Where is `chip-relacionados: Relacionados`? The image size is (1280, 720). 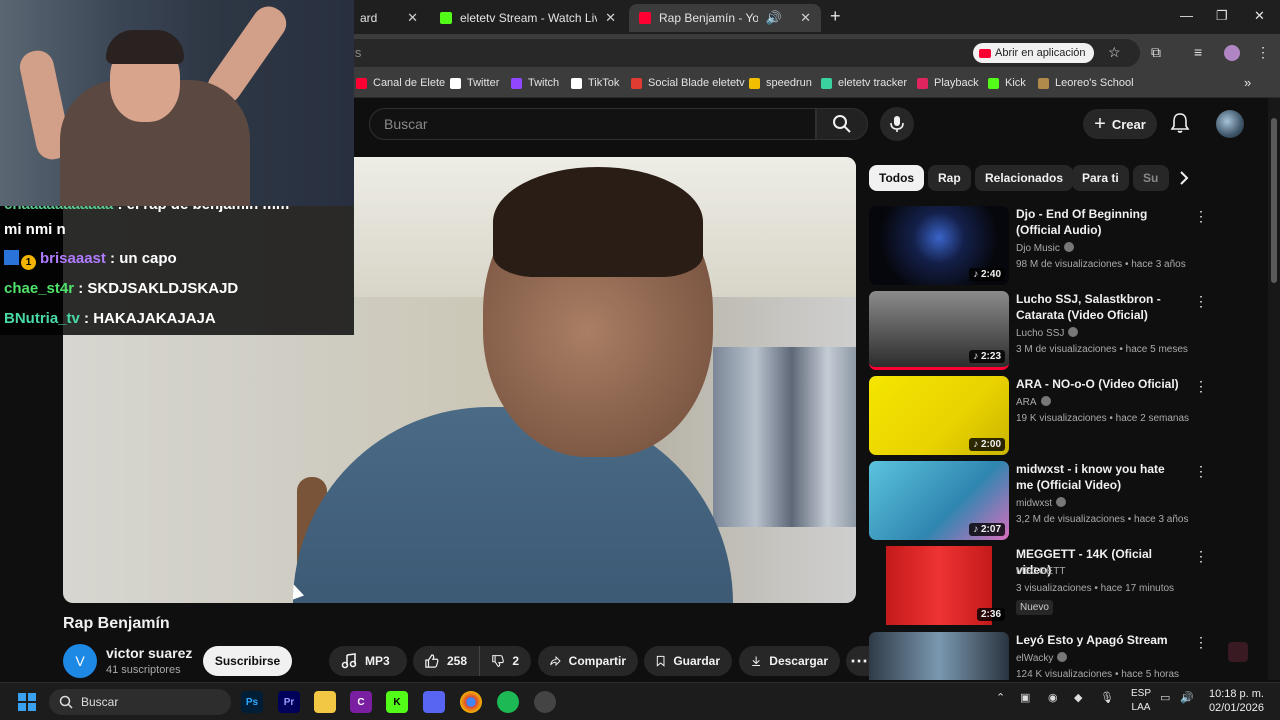
chip-relacionados: Relacionados is located at coordinates (1024, 178).